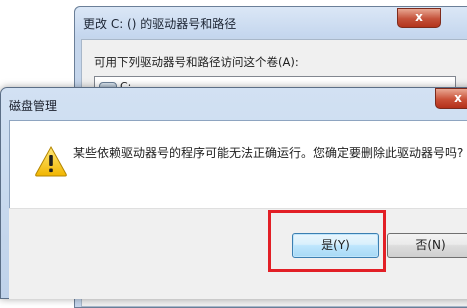  I want to click on no-button: 否(N), so click(427, 245).